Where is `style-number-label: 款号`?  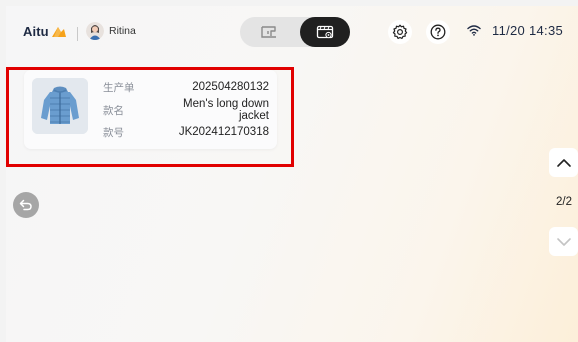 style-number-label: 款号 is located at coordinates (113, 132).